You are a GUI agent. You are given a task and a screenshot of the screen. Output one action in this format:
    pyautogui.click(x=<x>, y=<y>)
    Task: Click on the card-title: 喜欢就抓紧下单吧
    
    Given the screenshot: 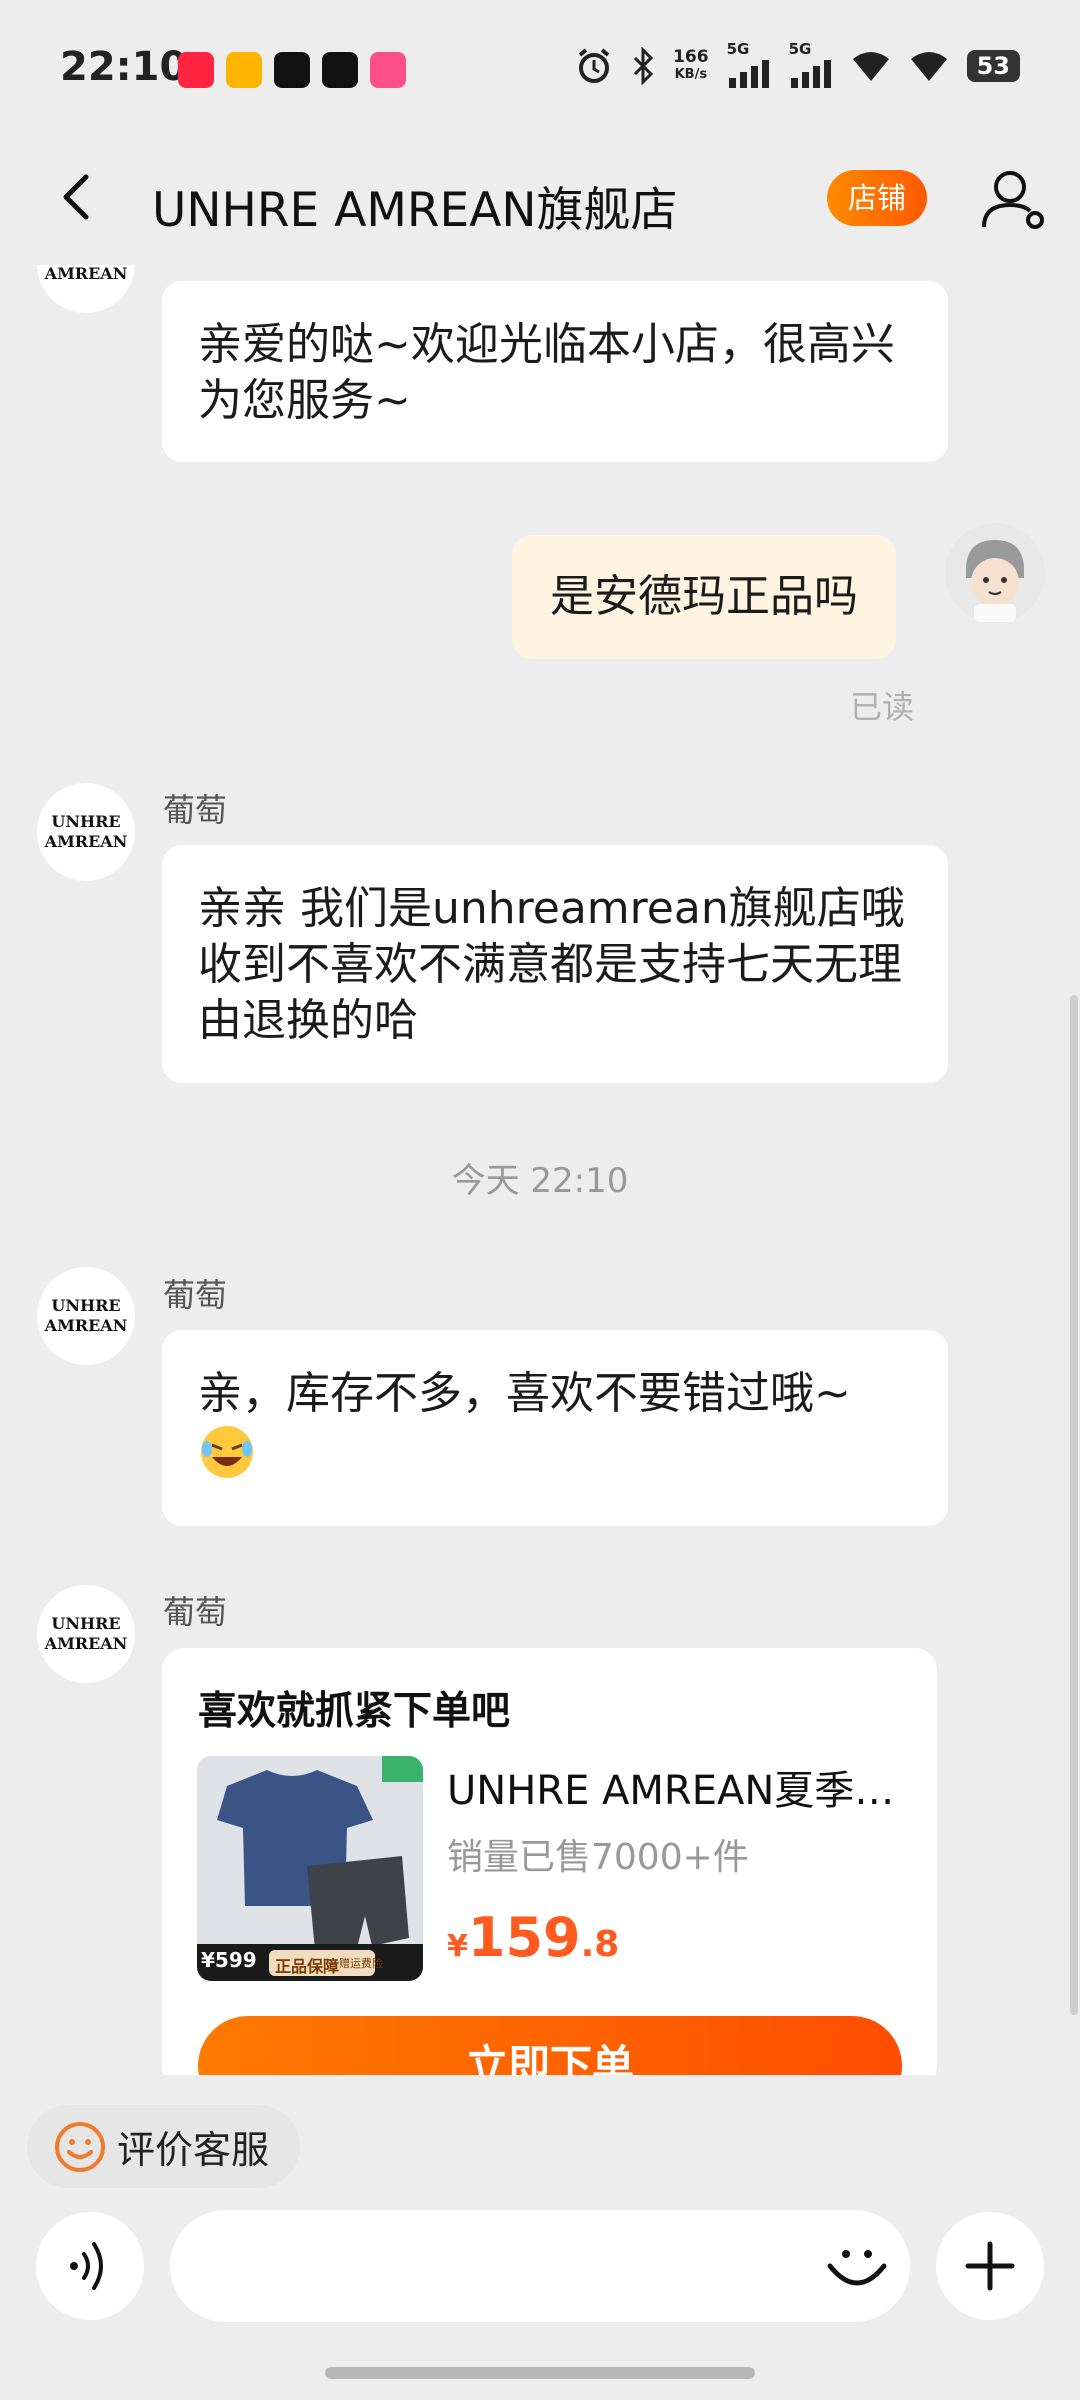 What is the action you would take?
    pyautogui.click(x=354, y=1711)
    